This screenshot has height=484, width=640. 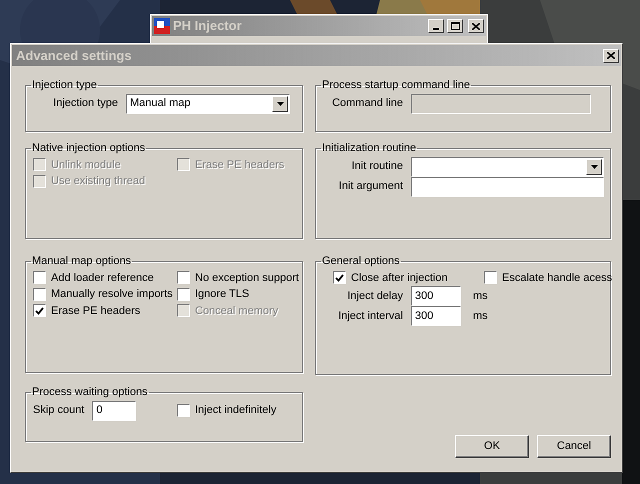 What do you see at coordinates (574, 446) in the screenshot?
I see `dialog-button: Cancel` at bounding box center [574, 446].